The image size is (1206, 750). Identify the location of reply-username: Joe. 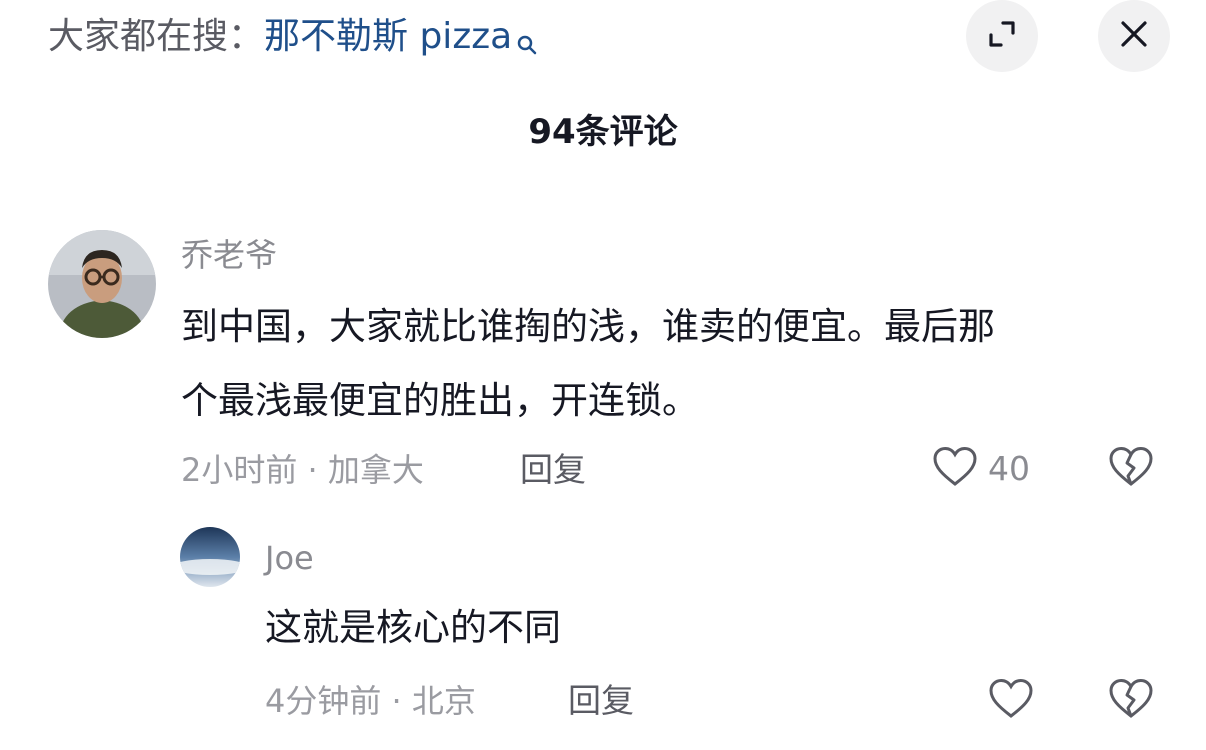
(289, 558).